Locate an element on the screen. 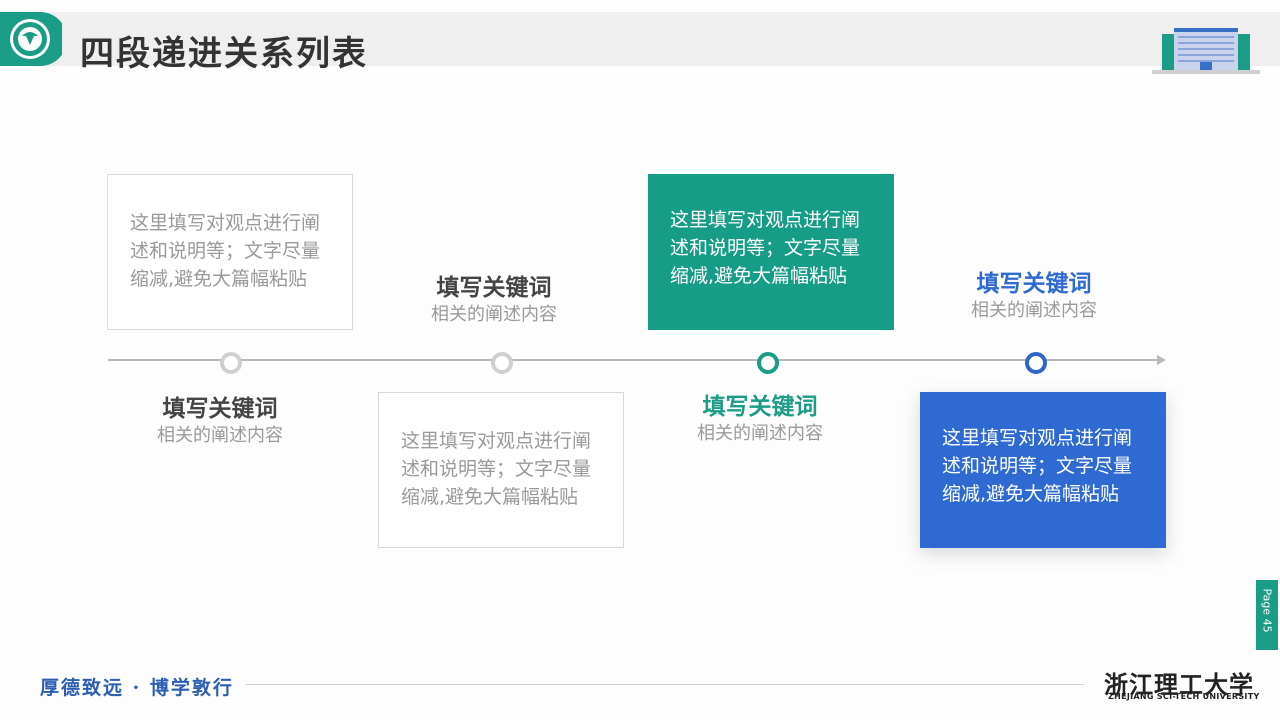 The image size is (1280, 720). step-3-keyword: 填写关键词 is located at coordinates (760, 407).